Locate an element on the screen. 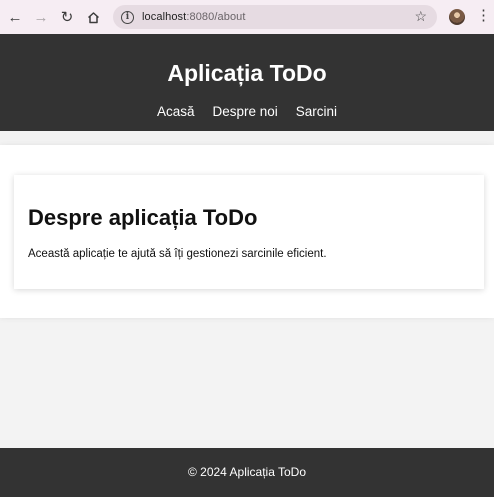 The image size is (494, 497). home-icon is located at coordinates (93, 17).